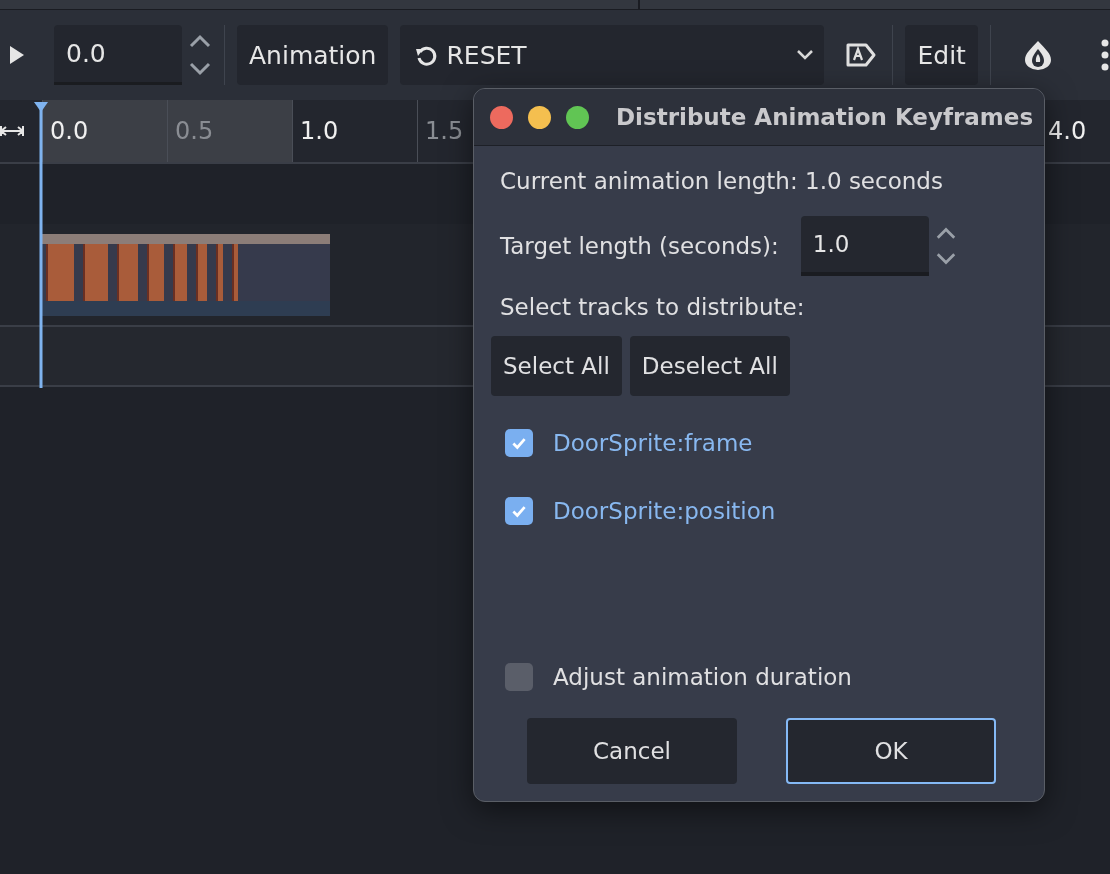 The height and width of the screenshot is (874, 1110). I want to click on more-icon, so click(1104, 55).